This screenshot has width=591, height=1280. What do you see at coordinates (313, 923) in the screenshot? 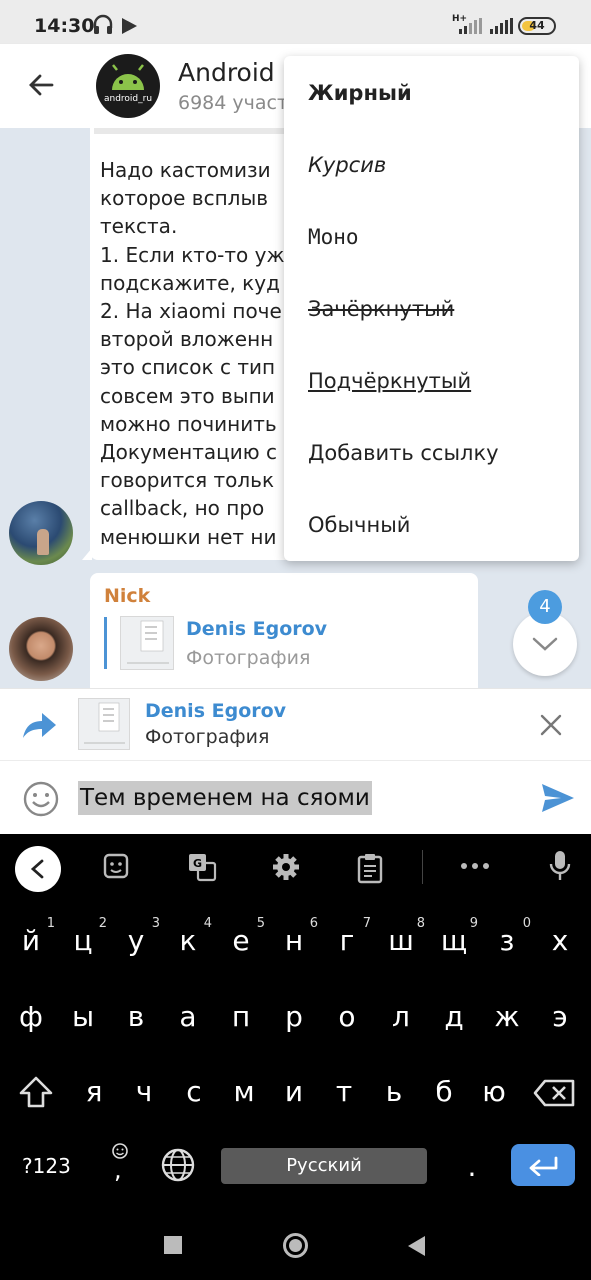
I see `key-hint: 6` at bounding box center [313, 923].